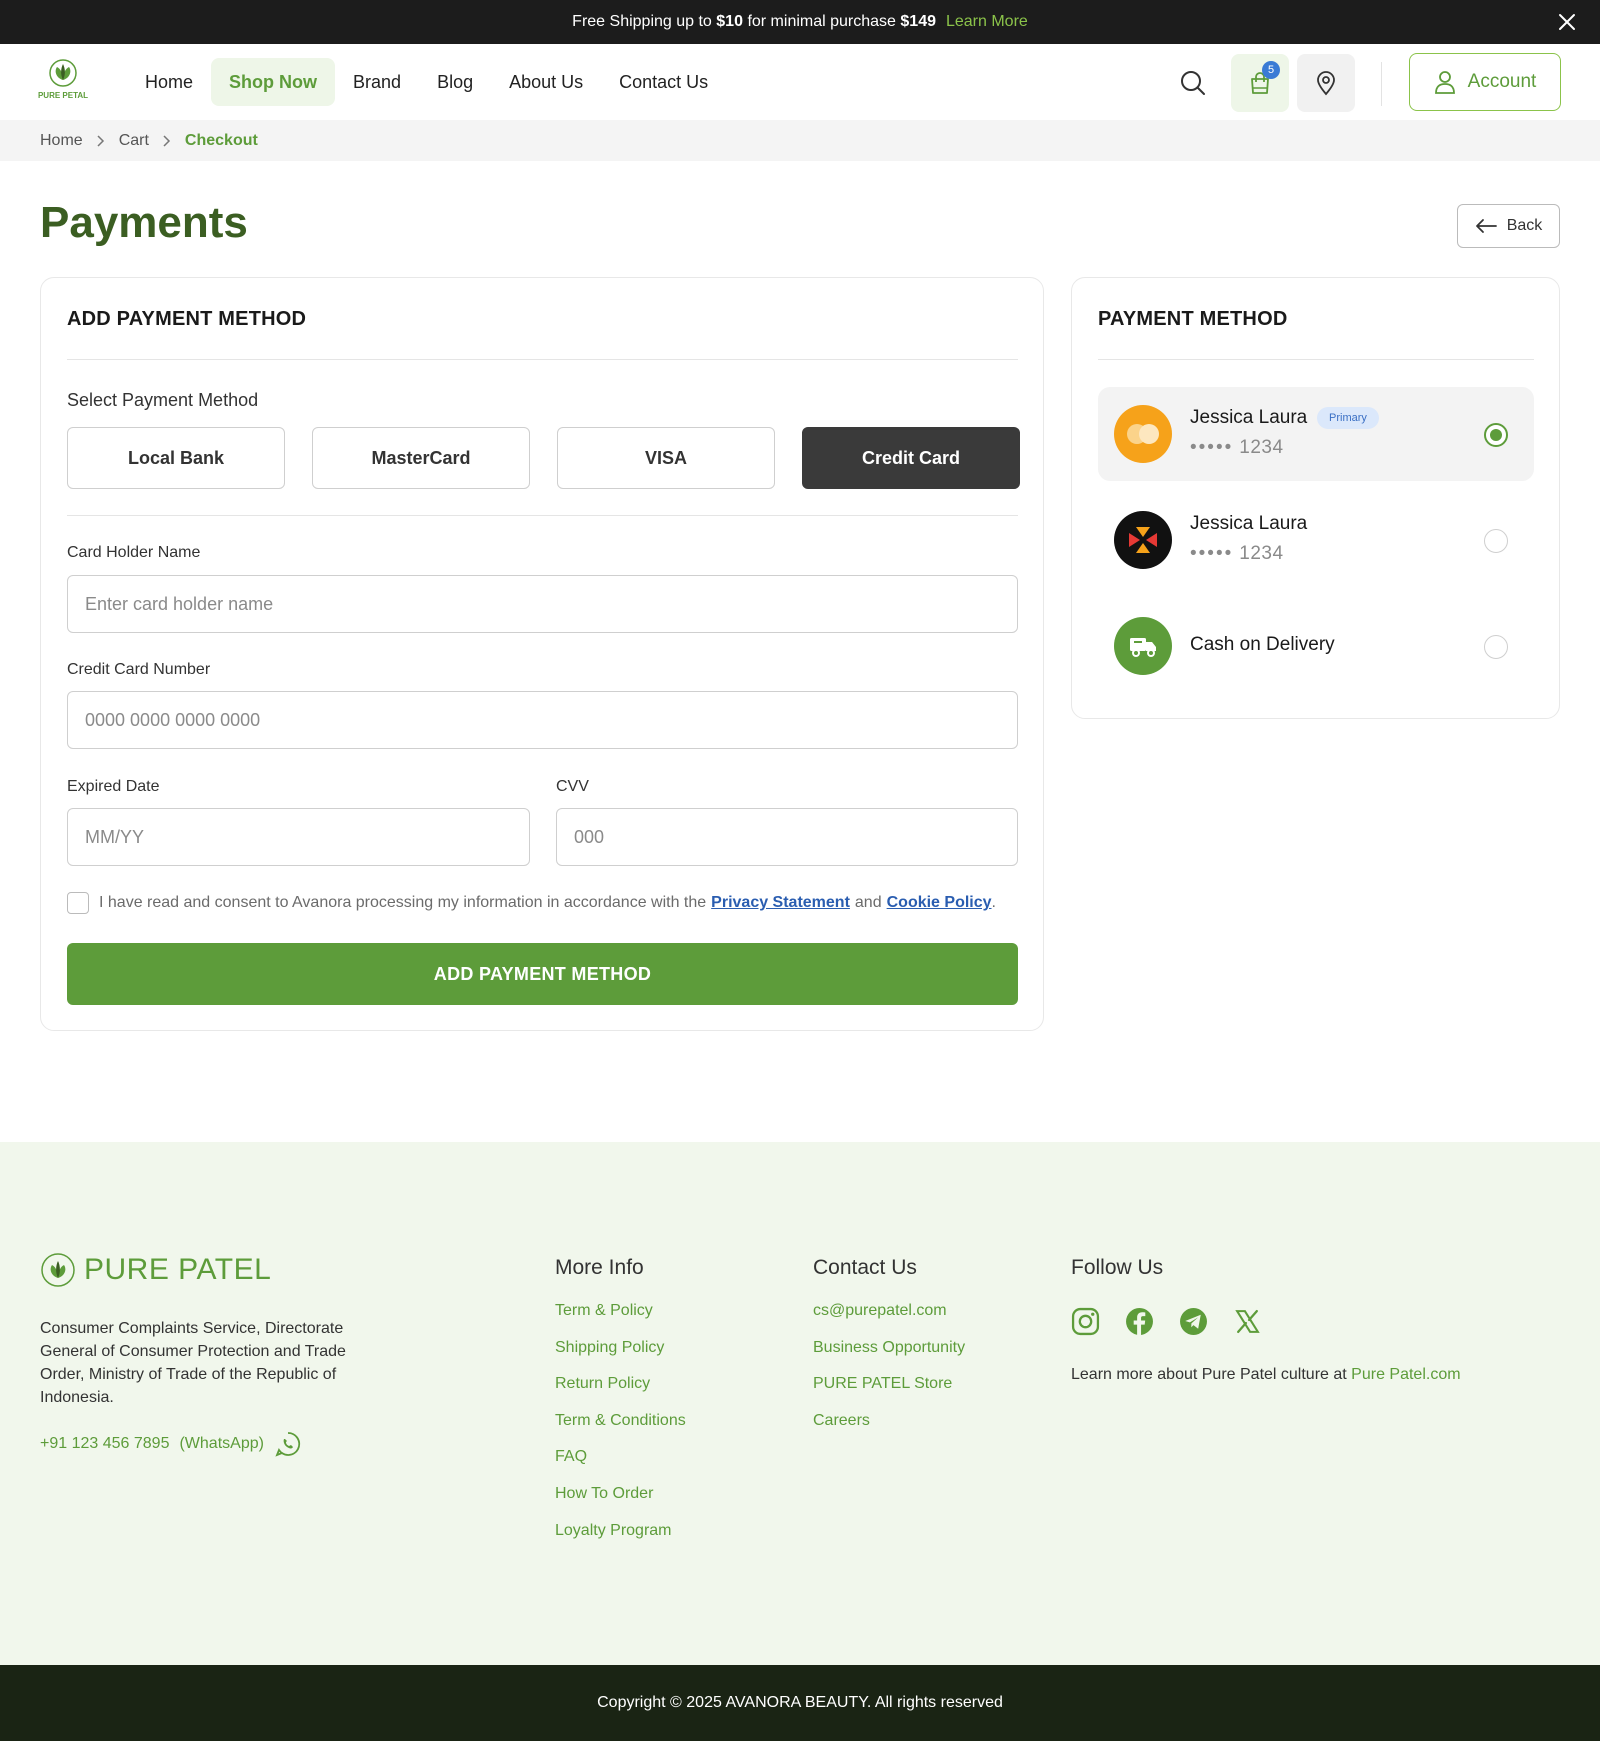 The width and height of the screenshot is (1600, 1741). What do you see at coordinates (61, 141) in the screenshot?
I see `breadcrumb-home: Home` at bounding box center [61, 141].